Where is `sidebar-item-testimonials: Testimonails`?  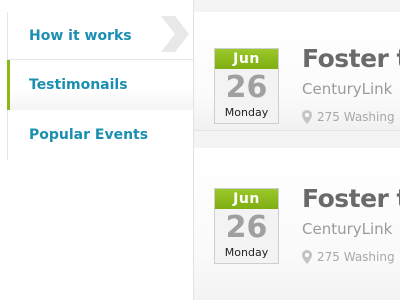
sidebar-item-testimonials: Testimonails is located at coordinates (100, 85).